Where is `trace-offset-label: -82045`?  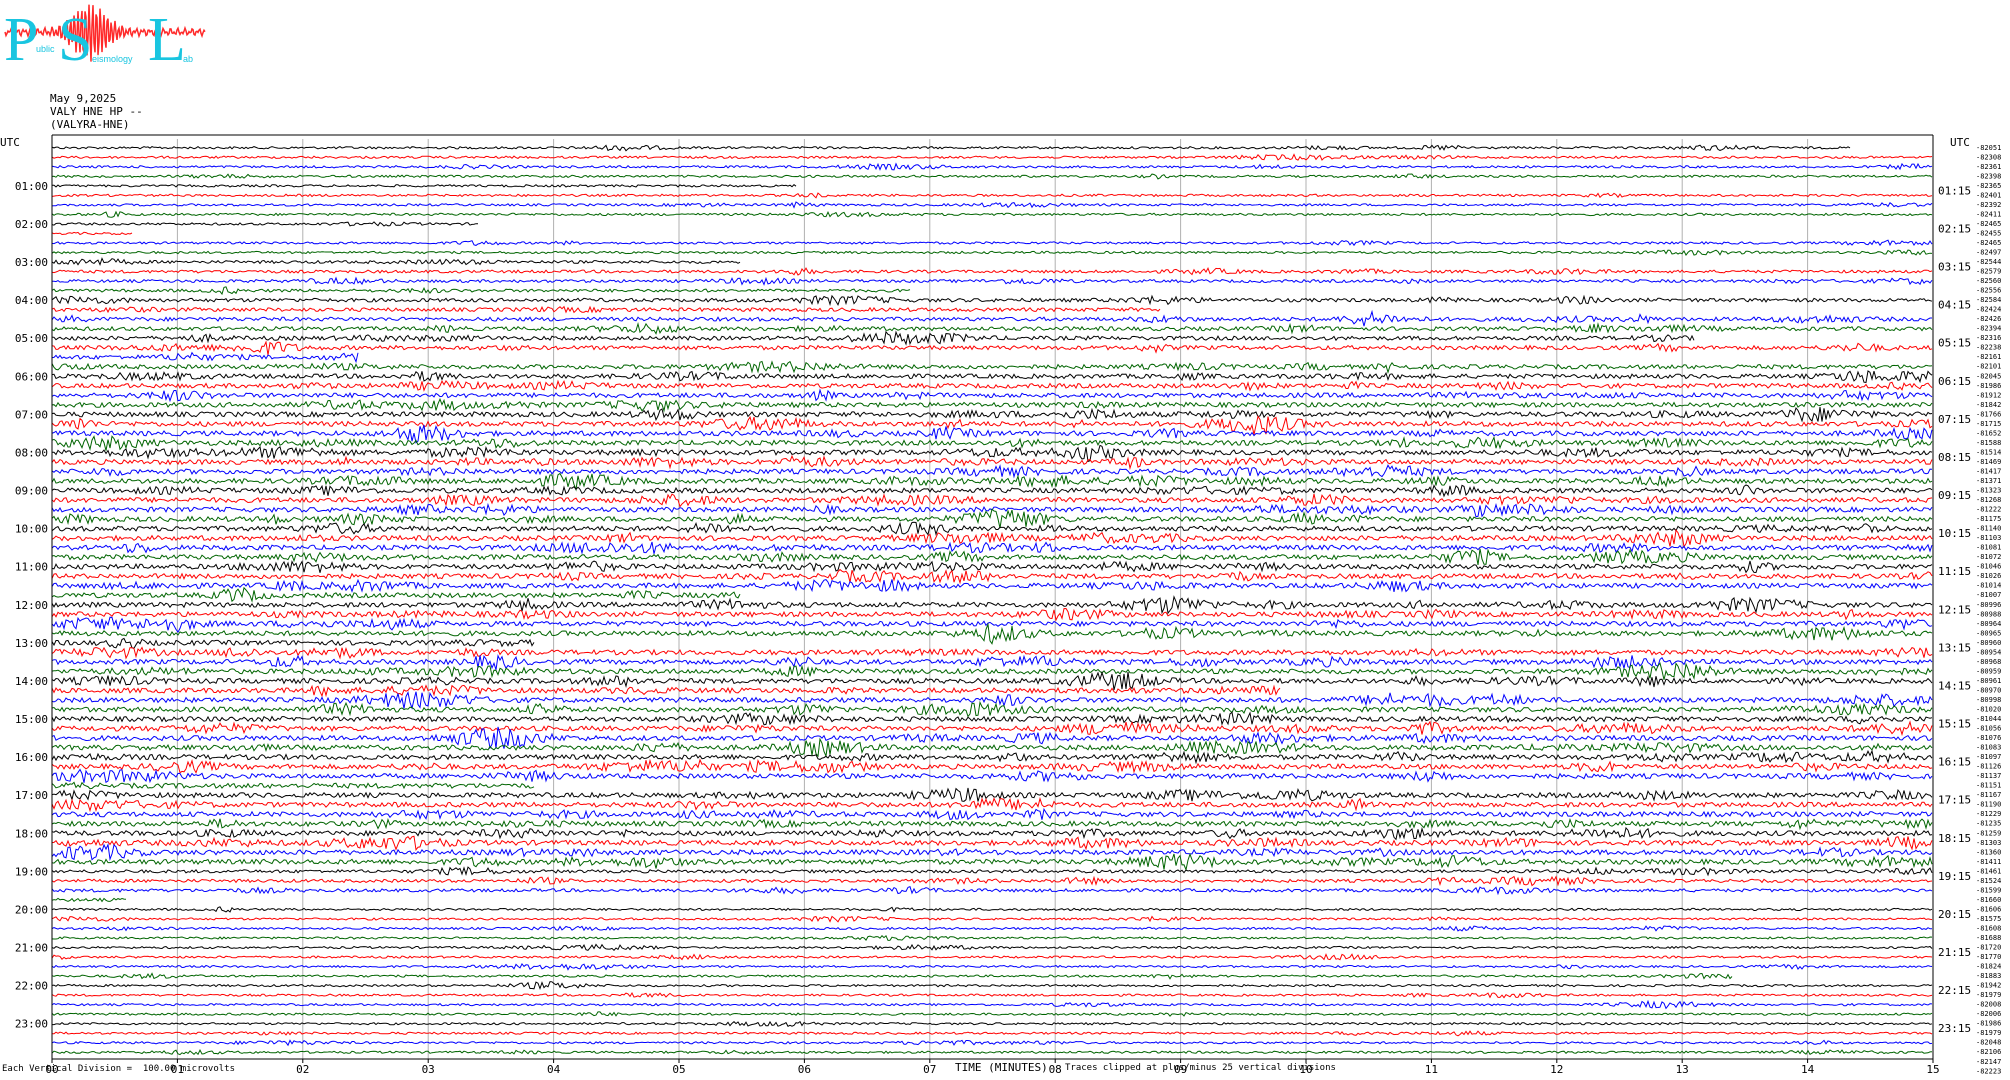
trace-offset-label: -82045 is located at coordinates (1988, 376).